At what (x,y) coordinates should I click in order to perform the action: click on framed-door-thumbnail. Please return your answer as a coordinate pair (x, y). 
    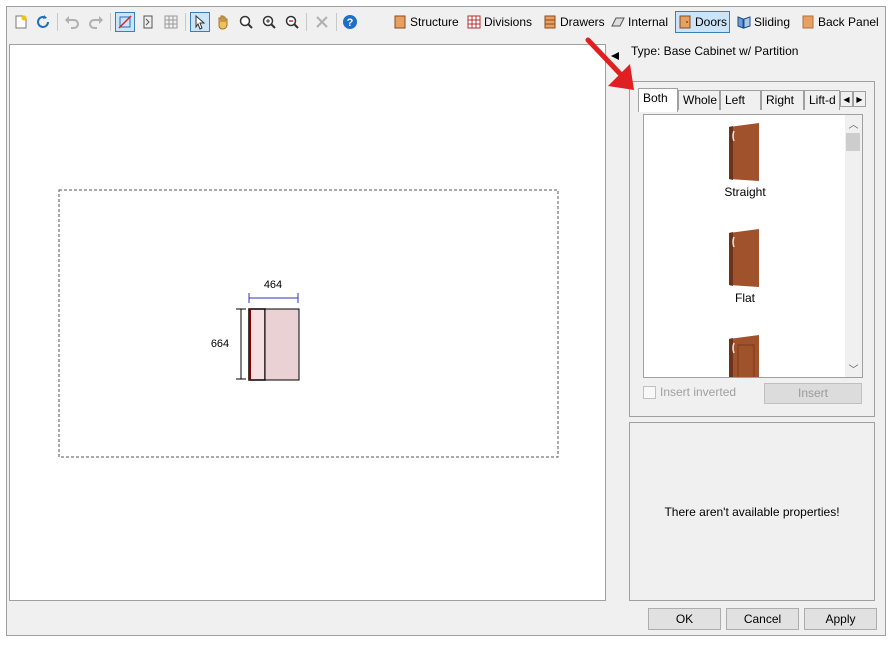
    Looking at the image, I should click on (744, 356).